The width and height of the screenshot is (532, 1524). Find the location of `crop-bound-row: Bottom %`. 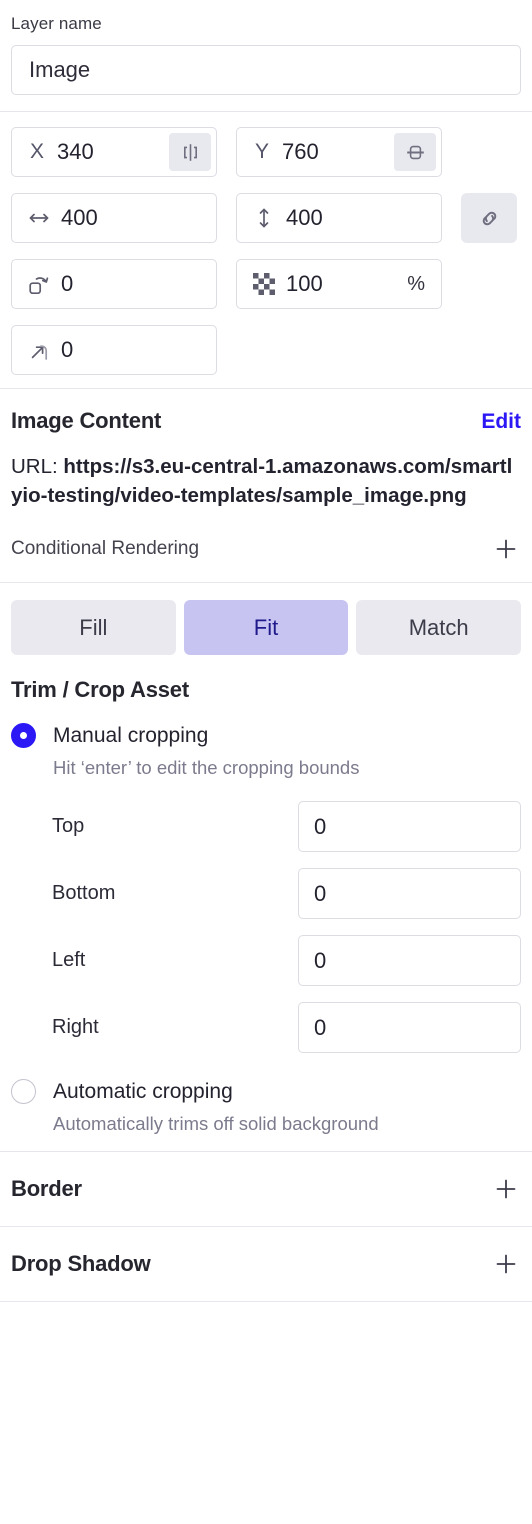

crop-bound-row: Bottom % is located at coordinates (266, 893).